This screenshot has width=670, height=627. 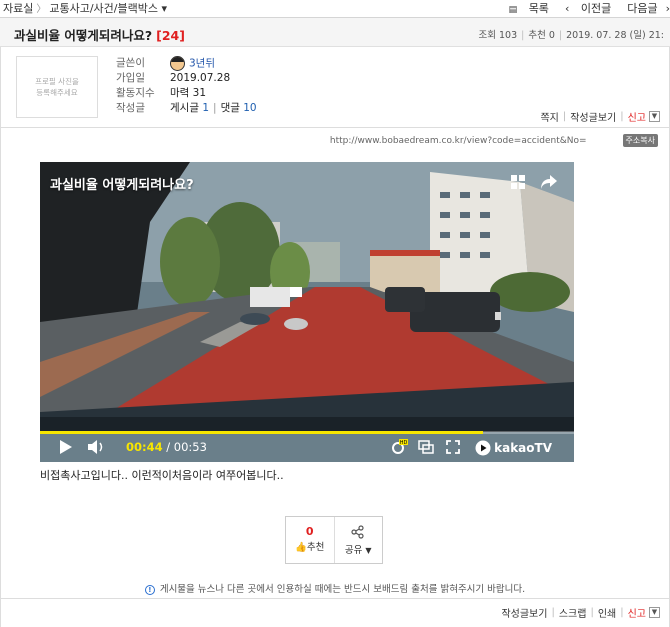 What do you see at coordinates (186, 447) in the screenshot?
I see `video-total-time: / 00:53` at bounding box center [186, 447].